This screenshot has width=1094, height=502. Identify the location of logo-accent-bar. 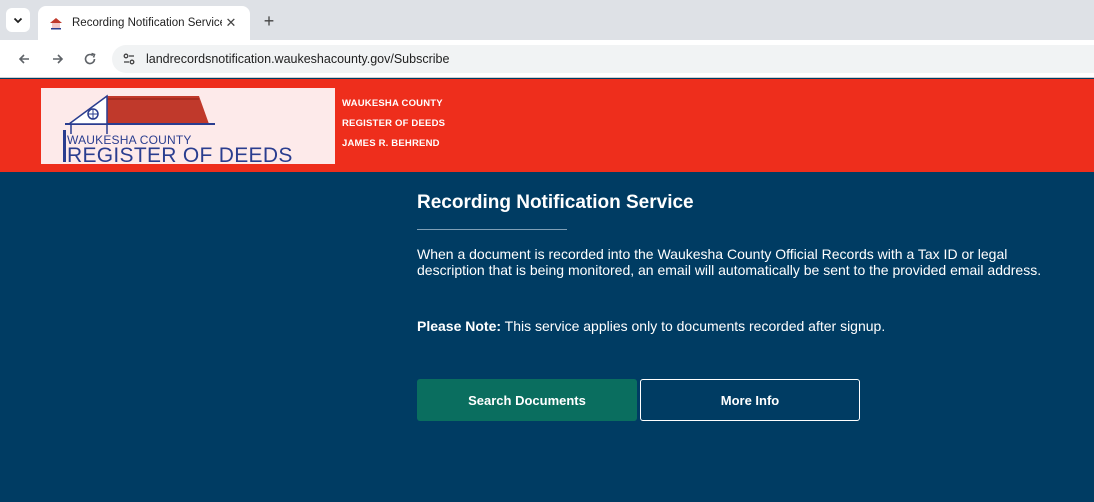
(64, 146).